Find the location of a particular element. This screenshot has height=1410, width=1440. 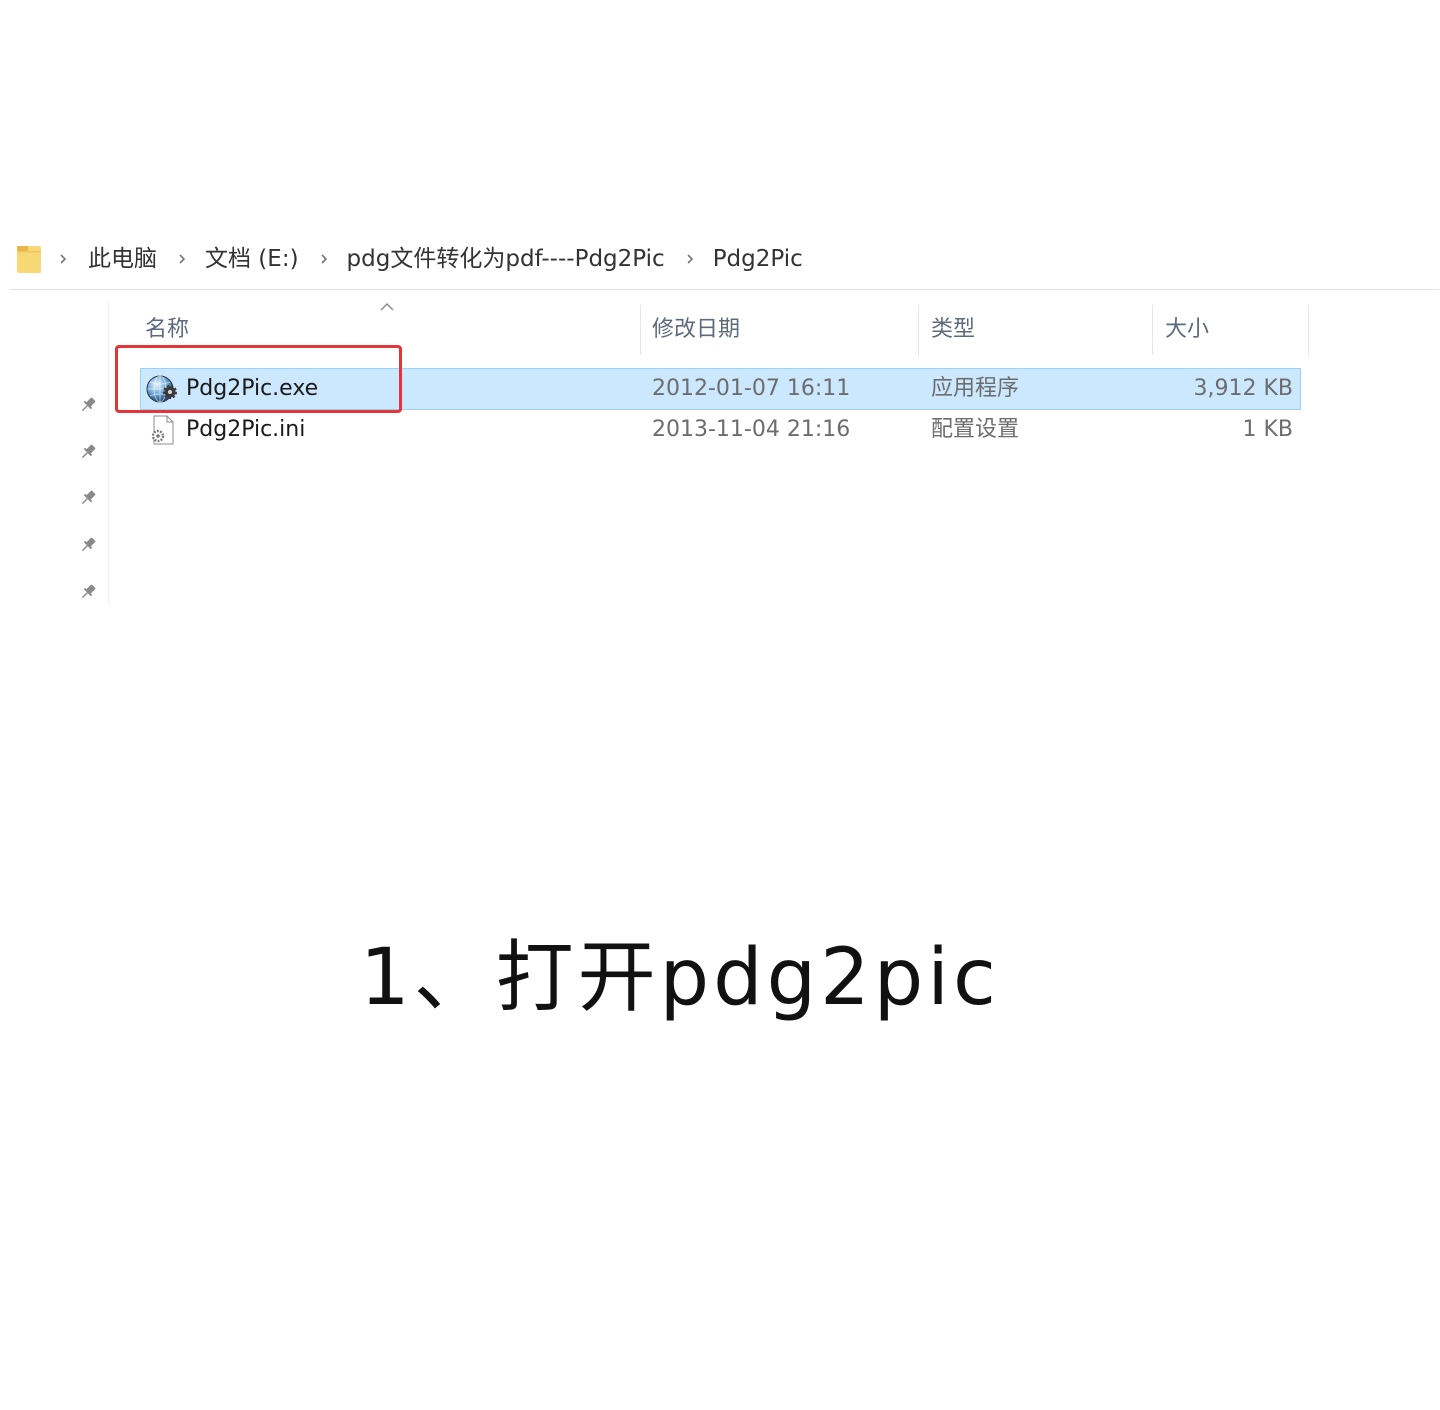

file-type: 配置设置 is located at coordinates (975, 429).